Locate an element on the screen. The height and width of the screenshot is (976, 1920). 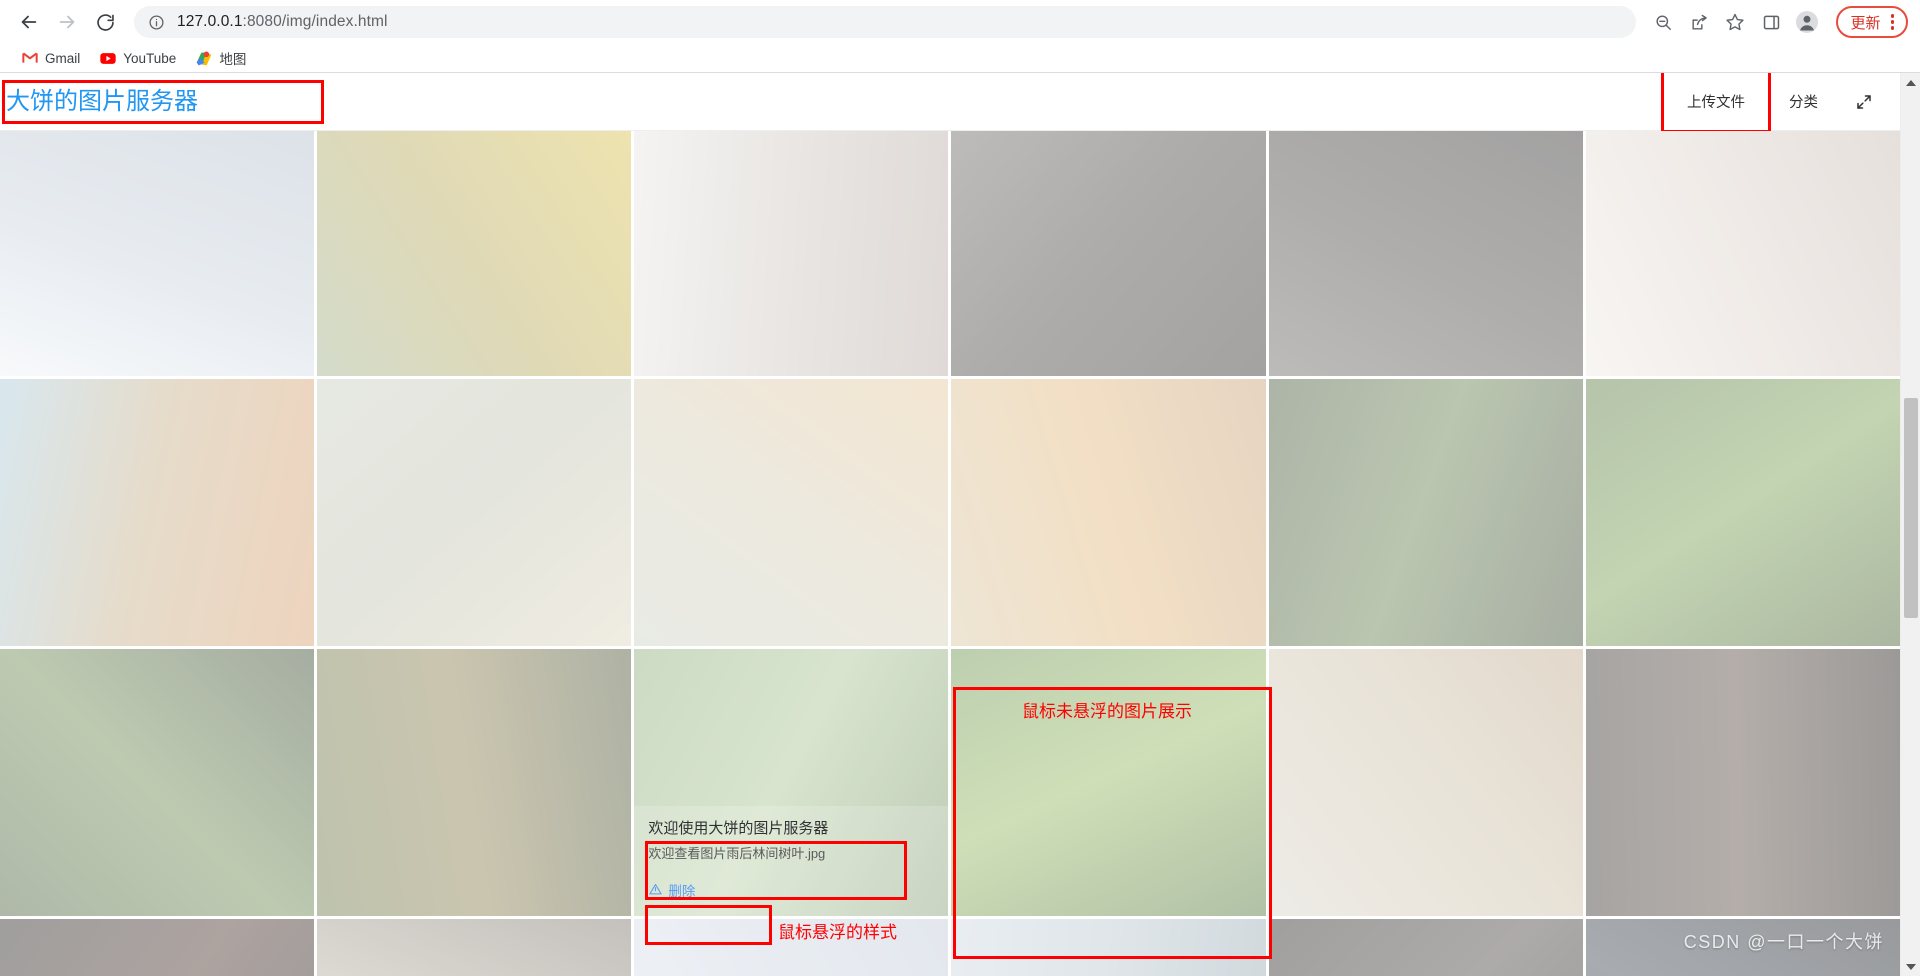
header-actions: 上传文件 分类 is located at coordinates (1771, 103).